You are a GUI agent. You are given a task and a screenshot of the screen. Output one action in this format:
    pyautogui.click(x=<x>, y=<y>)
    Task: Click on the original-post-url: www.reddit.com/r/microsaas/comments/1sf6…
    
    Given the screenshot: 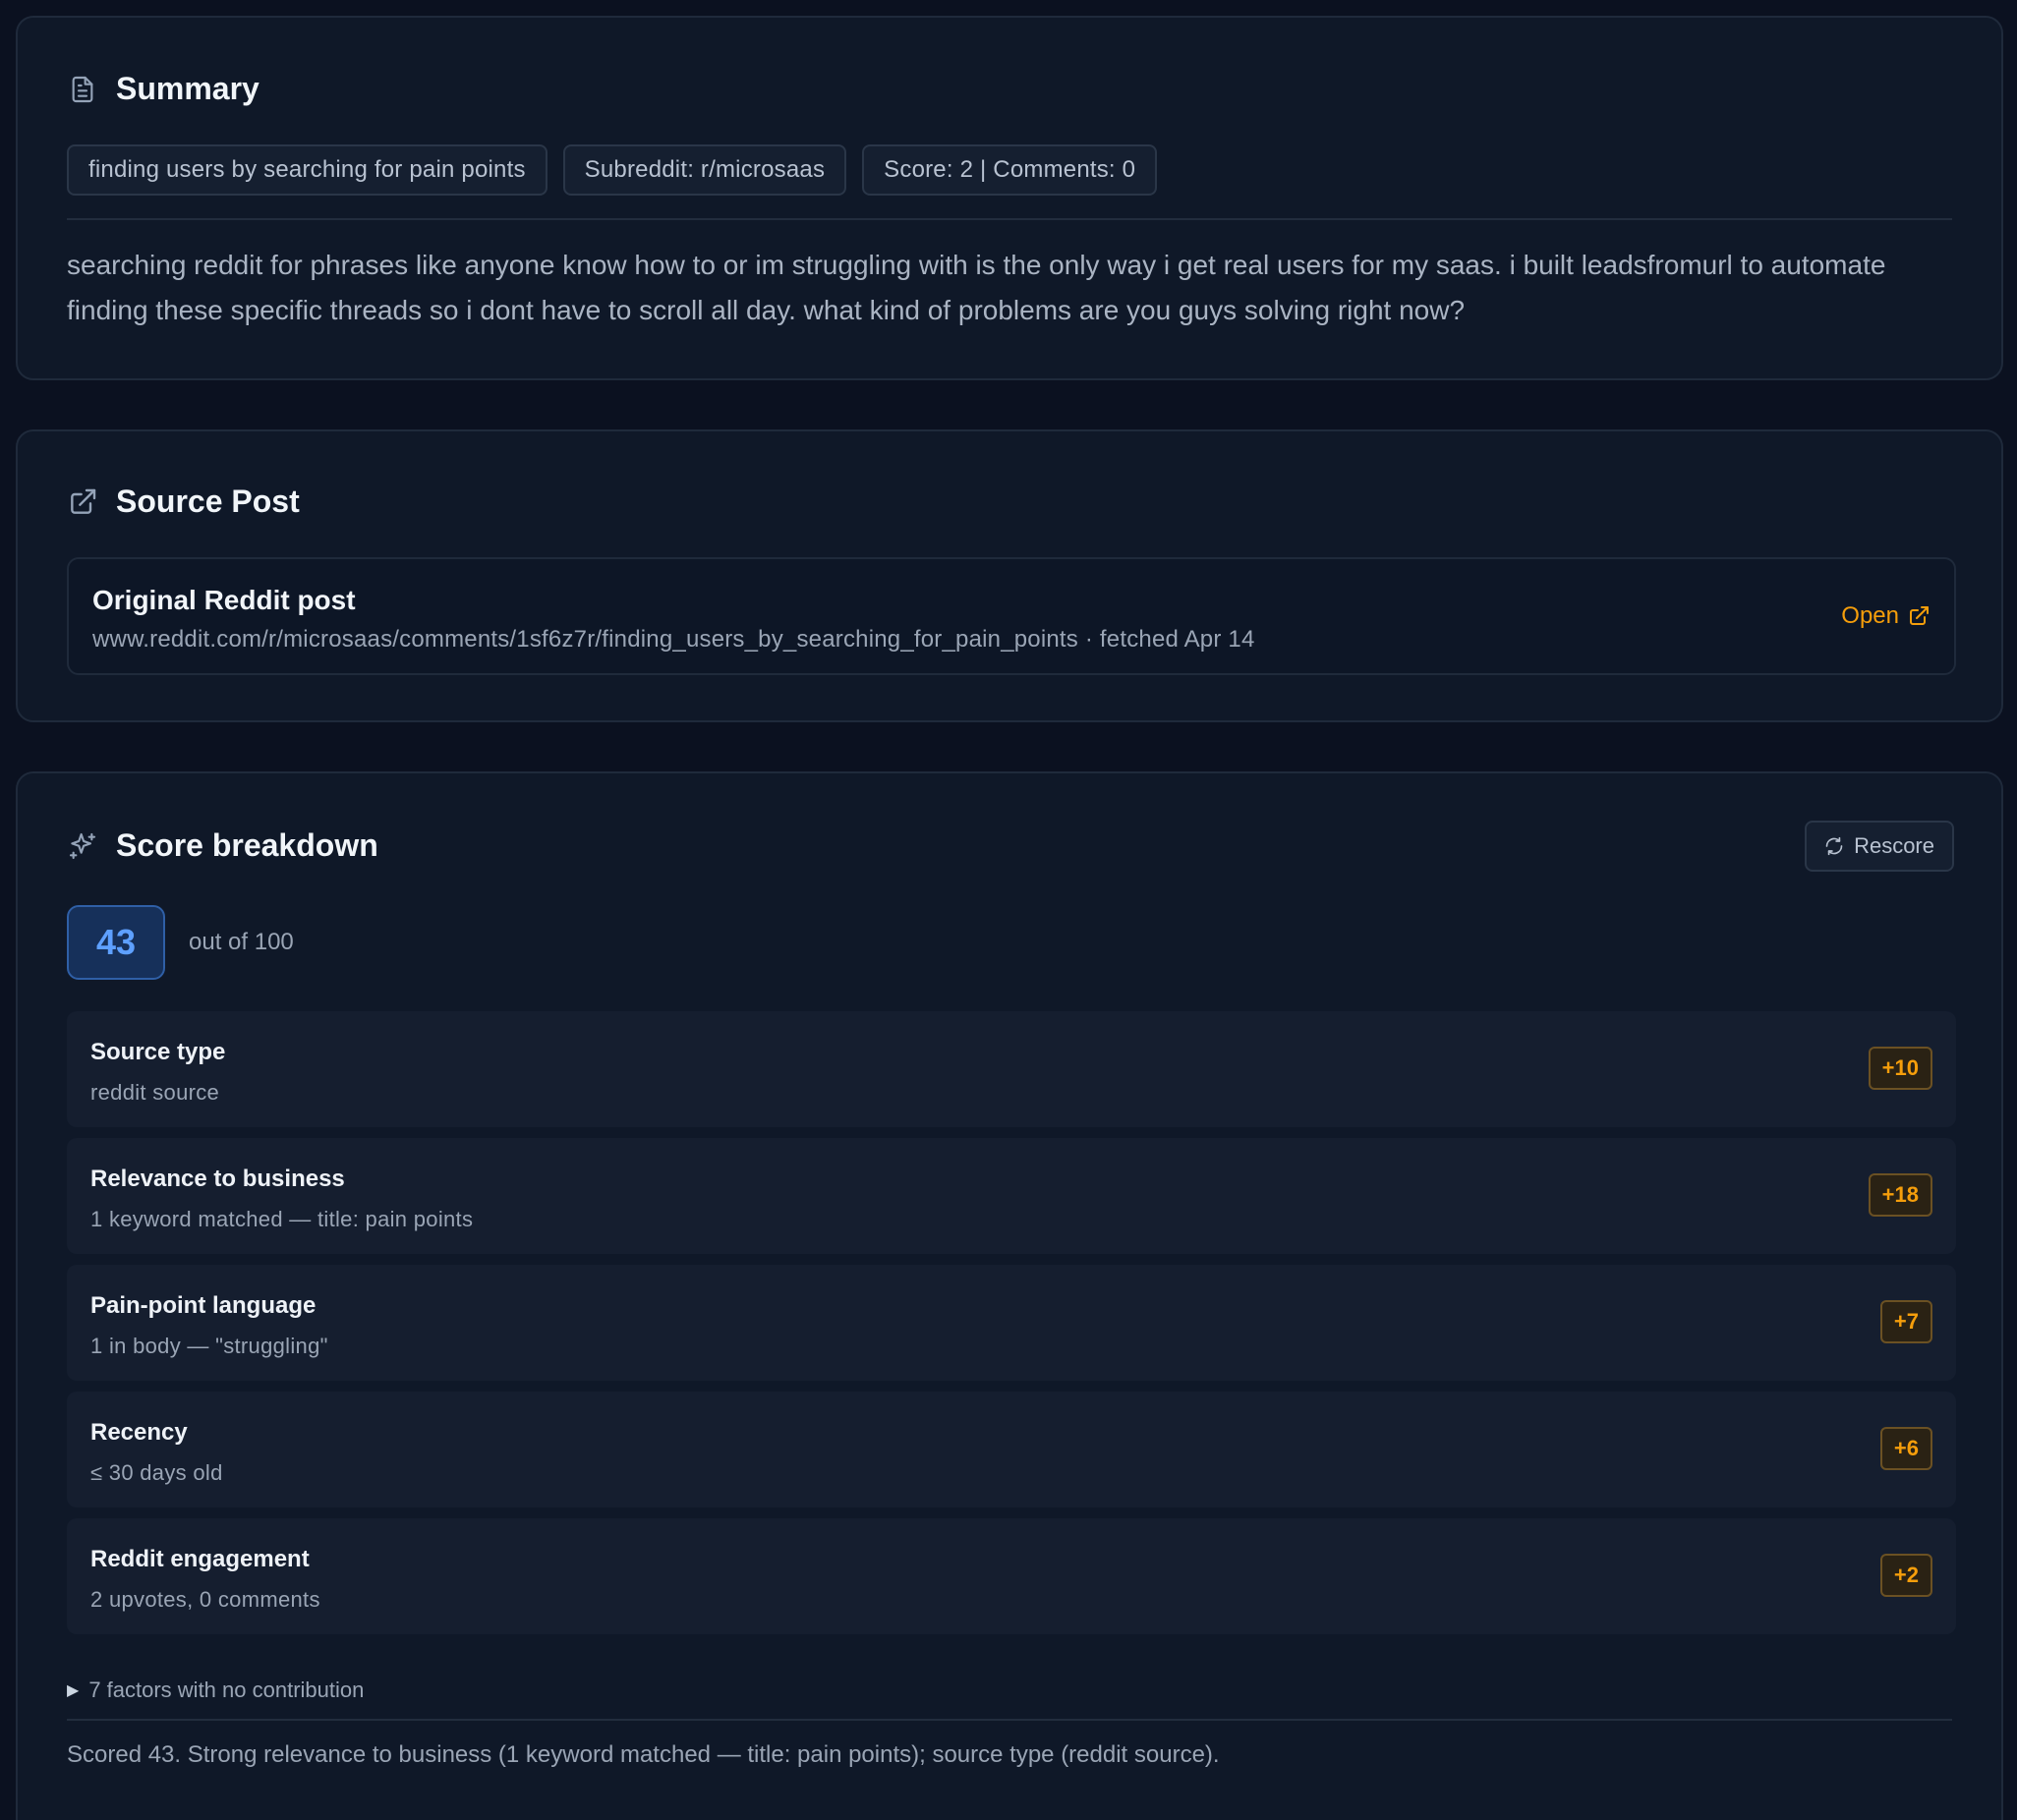 What is the action you would take?
    pyautogui.click(x=673, y=639)
    